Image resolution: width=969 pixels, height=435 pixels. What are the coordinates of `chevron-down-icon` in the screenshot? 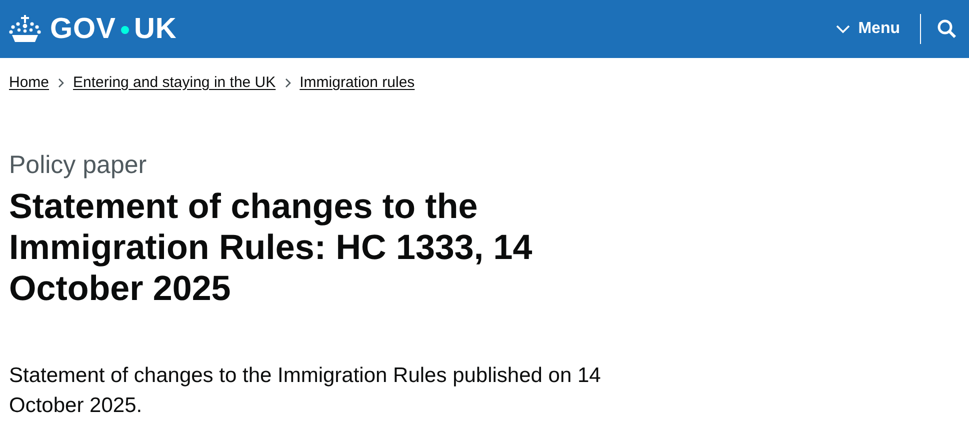 It's located at (843, 29).